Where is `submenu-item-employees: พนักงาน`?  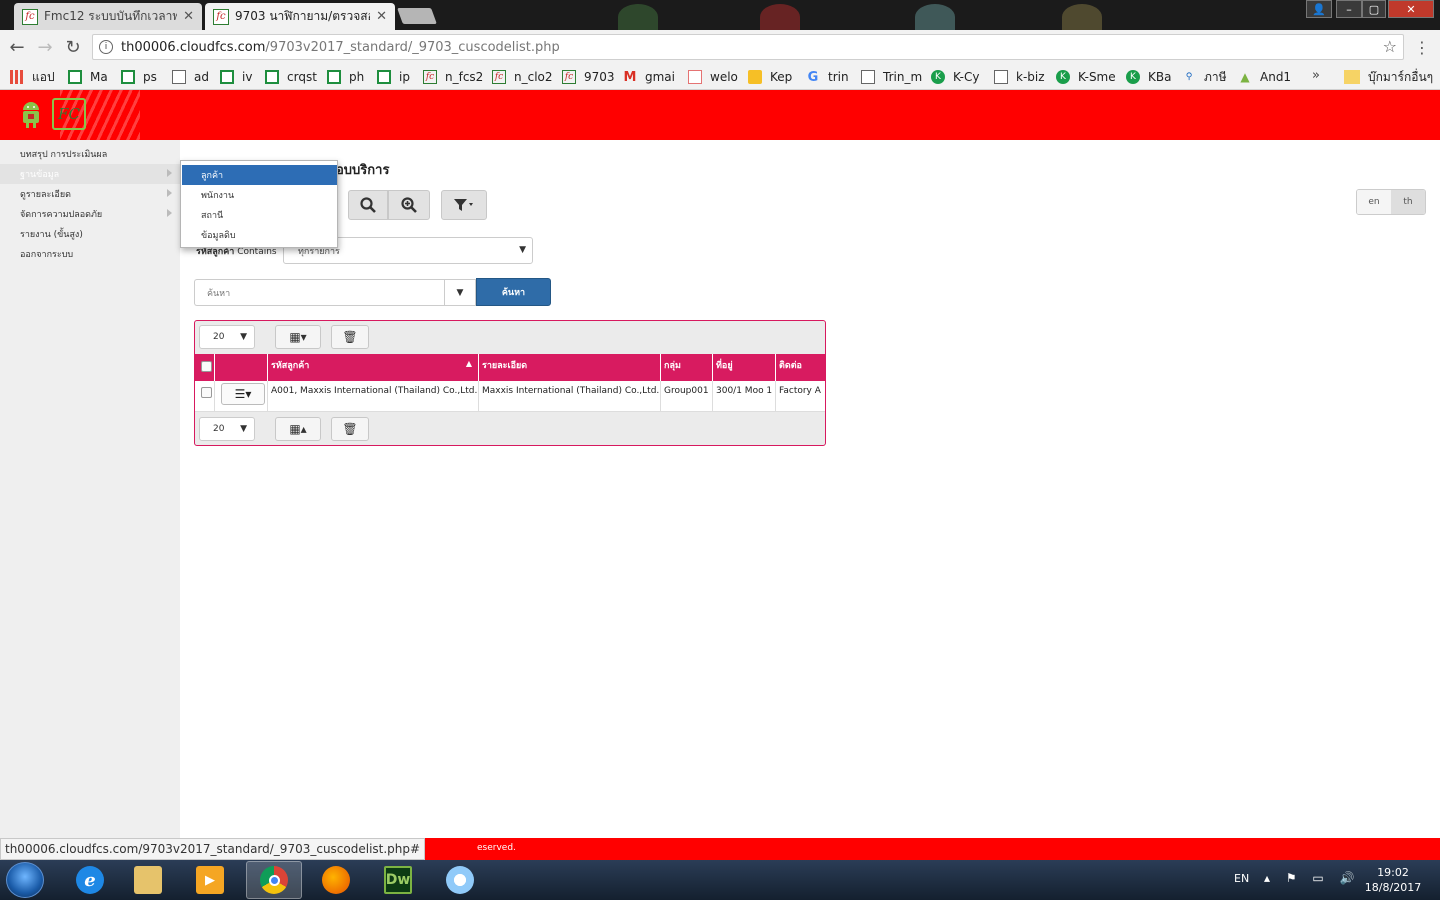
submenu-item-employees: พนักงาน is located at coordinates (259, 195).